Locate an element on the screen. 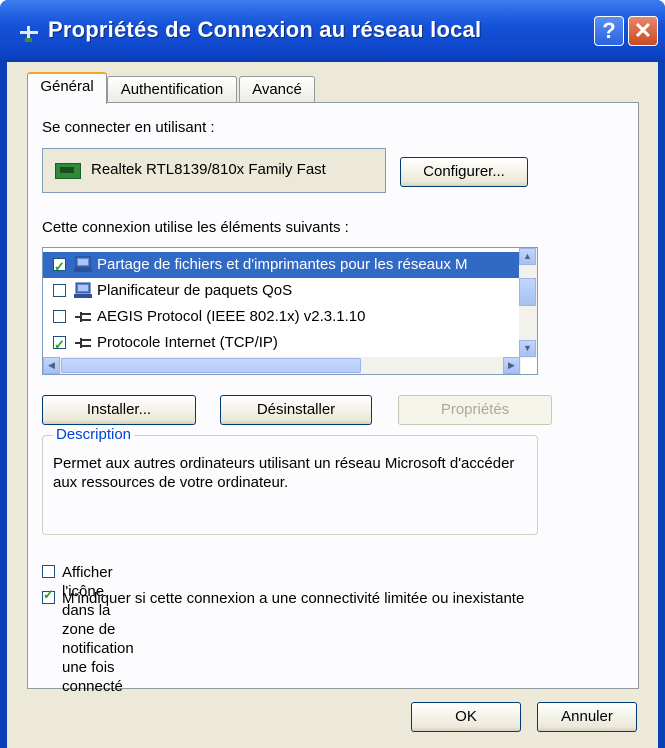 The height and width of the screenshot is (748, 665). component-label: Protocole Internet (TCP/IP) is located at coordinates (187, 342).